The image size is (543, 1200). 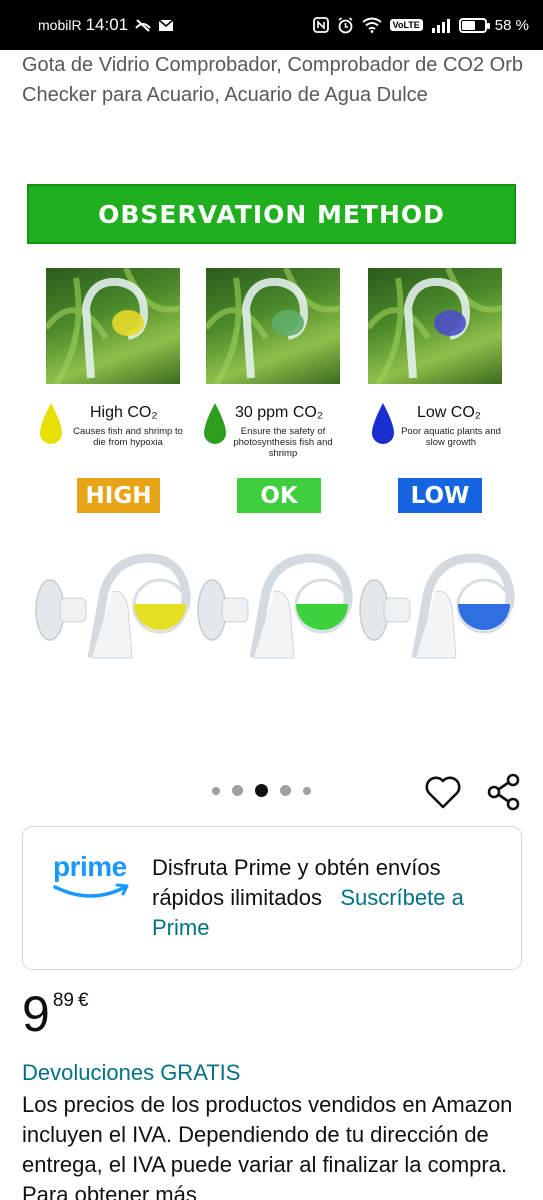 What do you see at coordinates (372, 25) in the screenshot?
I see `wifi-icon` at bounding box center [372, 25].